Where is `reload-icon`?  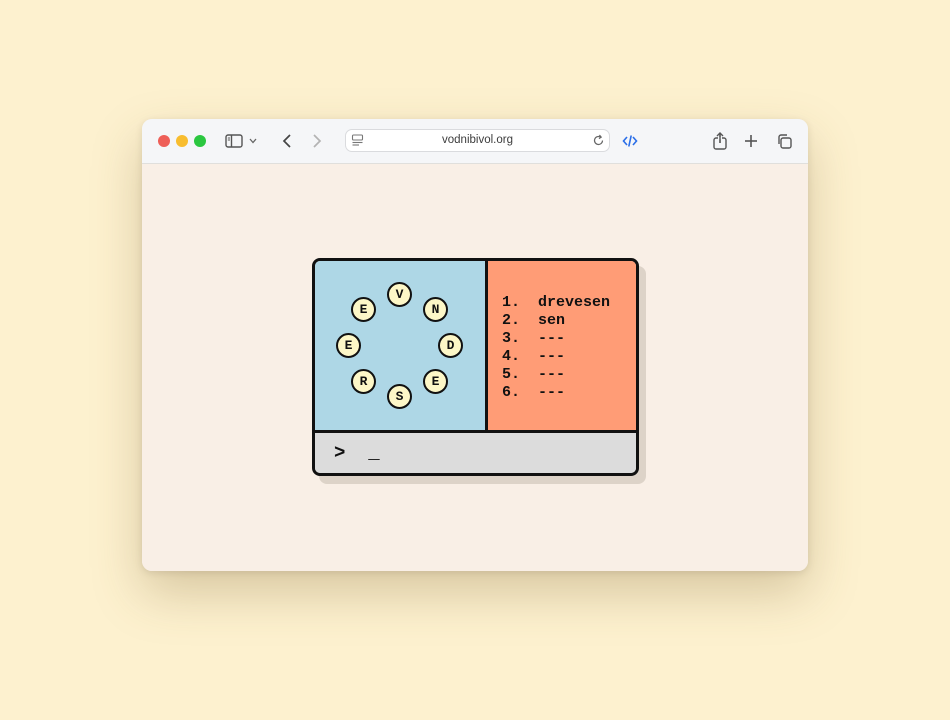 reload-icon is located at coordinates (598, 143).